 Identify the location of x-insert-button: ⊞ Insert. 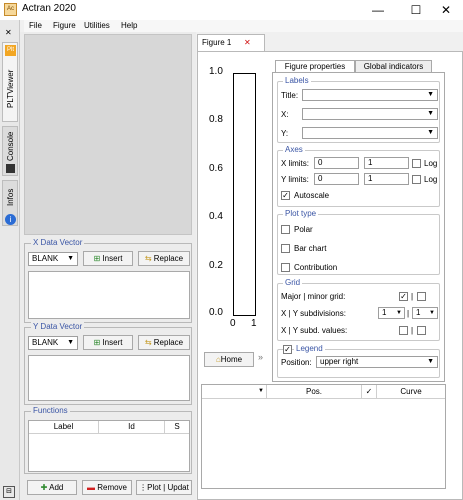
(108, 258).